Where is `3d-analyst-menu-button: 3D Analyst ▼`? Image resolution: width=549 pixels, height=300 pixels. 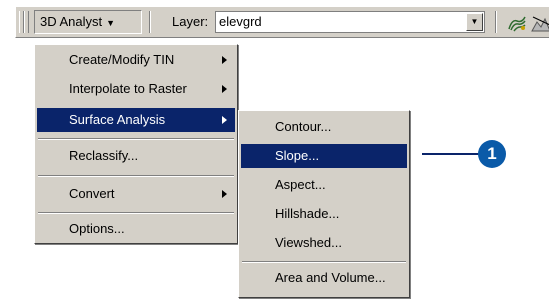 3d-analyst-menu-button: 3D Analyst ▼ is located at coordinates (88, 22).